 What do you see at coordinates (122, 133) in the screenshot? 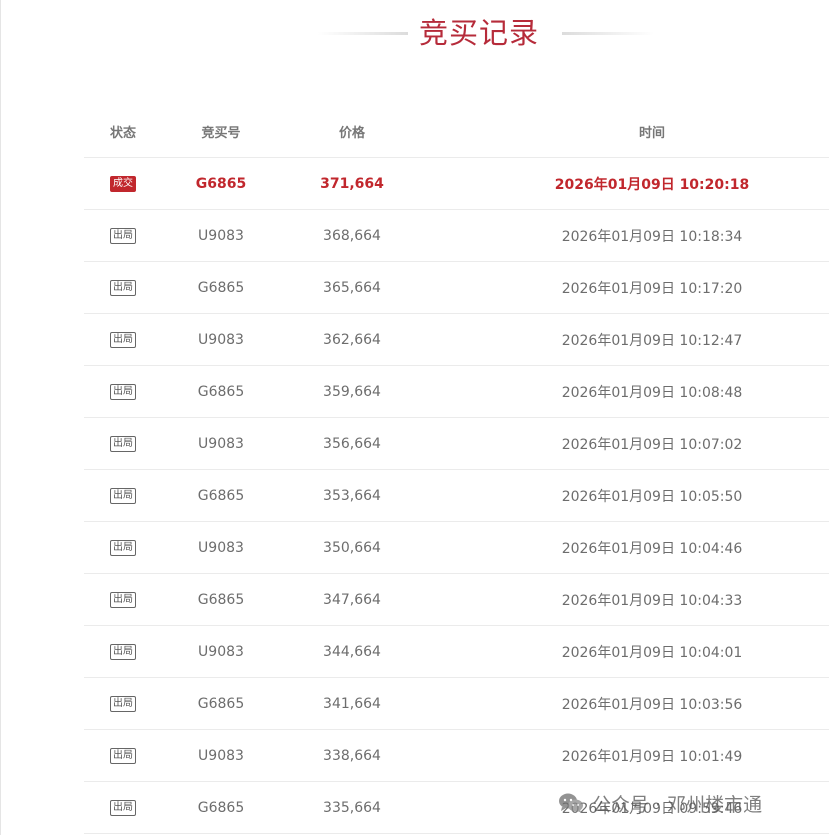
I see `header-status: 状态` at bounding box center [122, 133].